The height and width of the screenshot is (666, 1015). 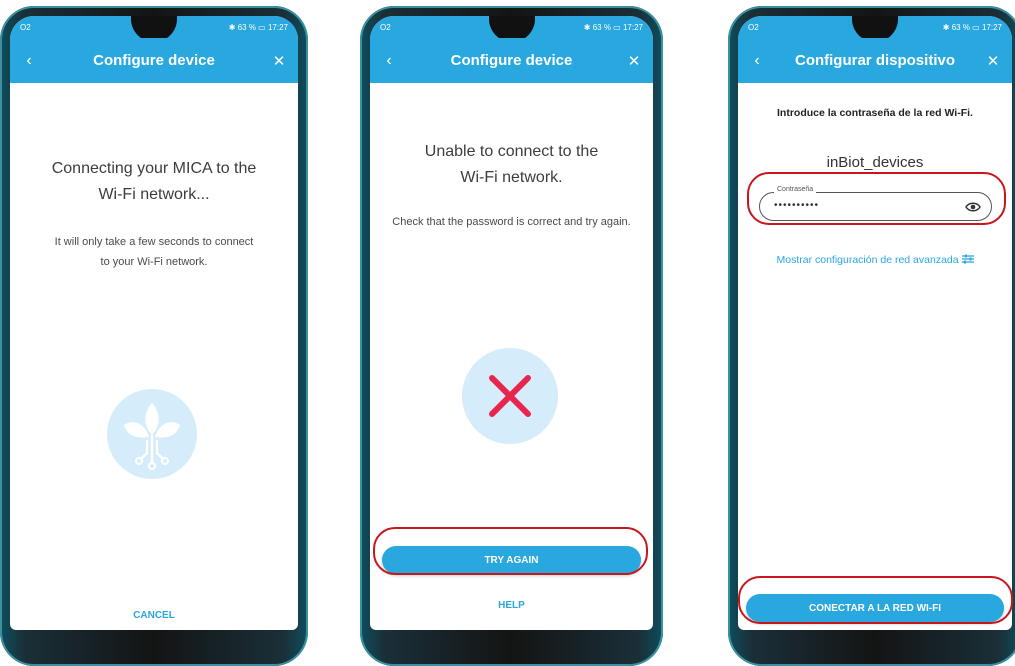 I want to click on error-heading: Unable to connect to the Wi-Fi network., so click(x=511, y=164).